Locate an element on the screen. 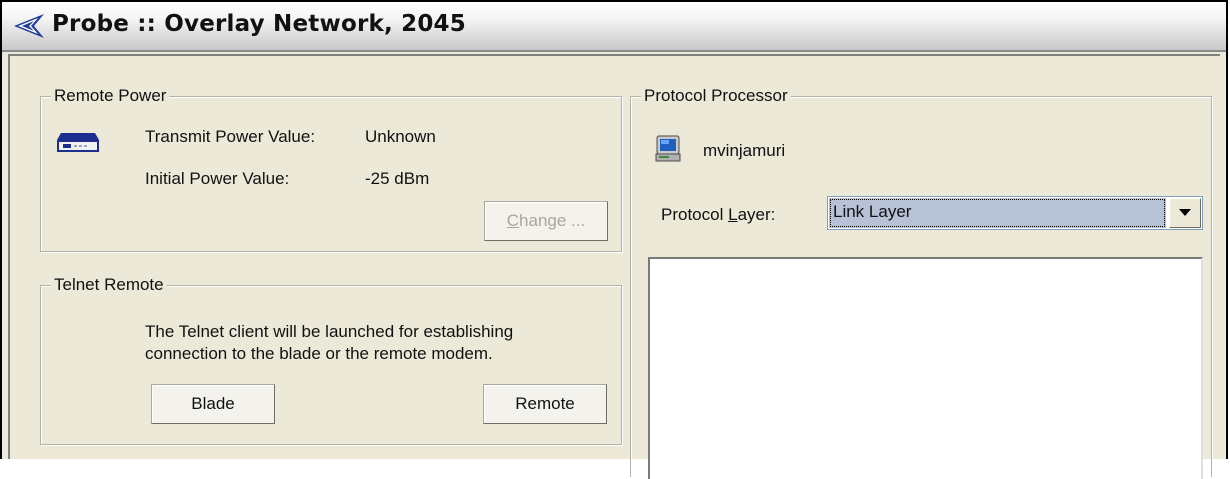 The image size is (1230, 479). remote-power-legend: Remote Power is located at coordinates (110, 96).